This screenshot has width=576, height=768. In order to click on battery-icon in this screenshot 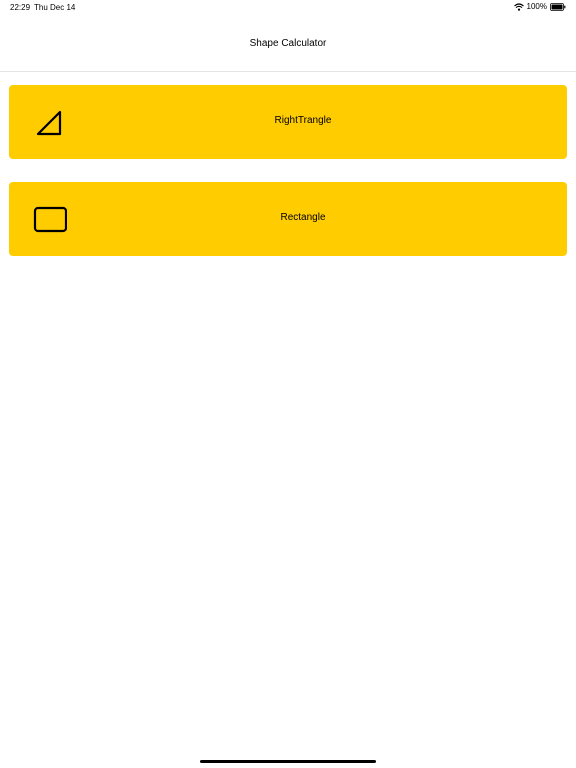, I will do `click(558, 6)`.